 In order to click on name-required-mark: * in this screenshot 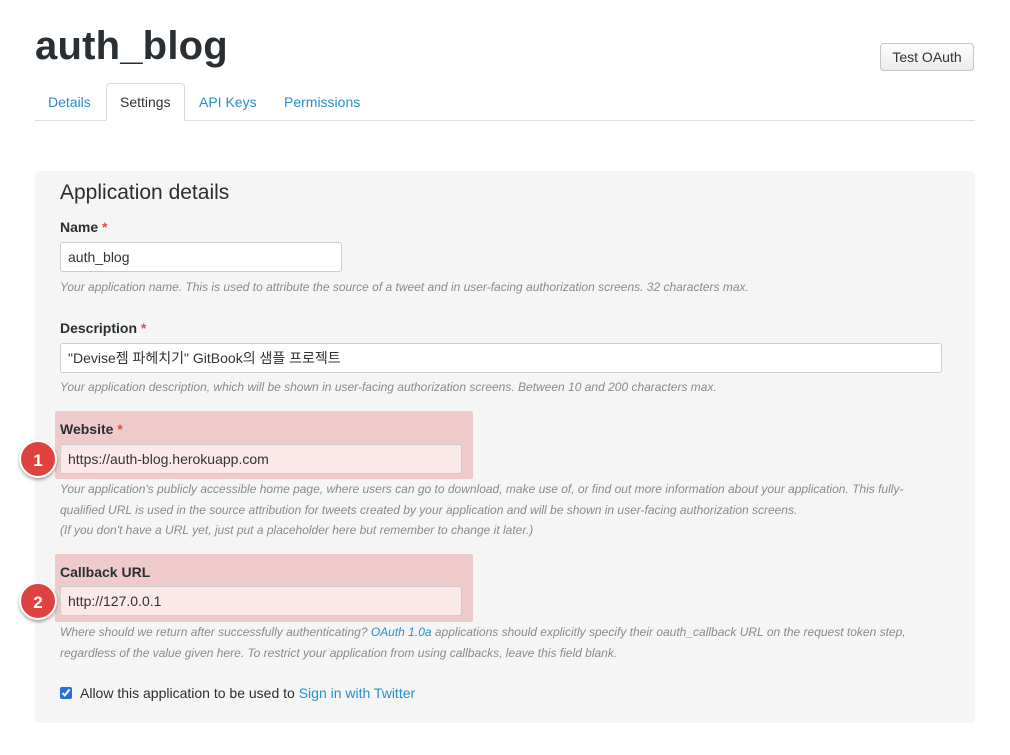, I will do `click(105, 227)`.